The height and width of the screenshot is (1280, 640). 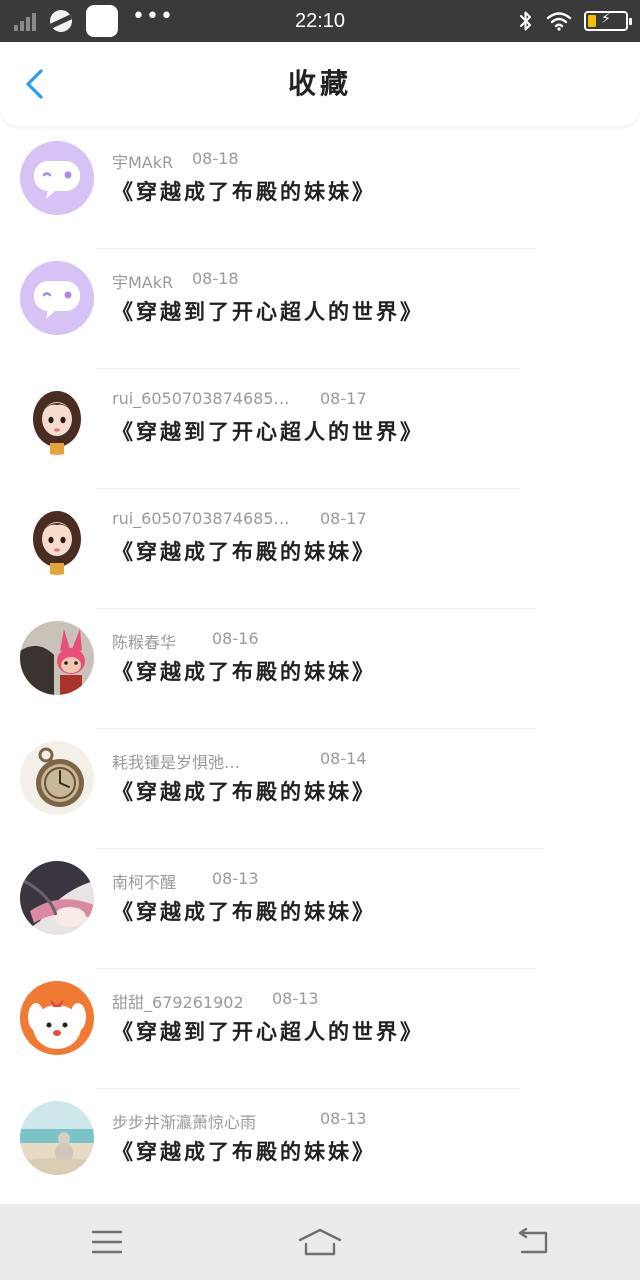 What do you see at coordinates (559, 21) in the screenshot?
I see `wifi-icon` at bounding box center [559, 21].